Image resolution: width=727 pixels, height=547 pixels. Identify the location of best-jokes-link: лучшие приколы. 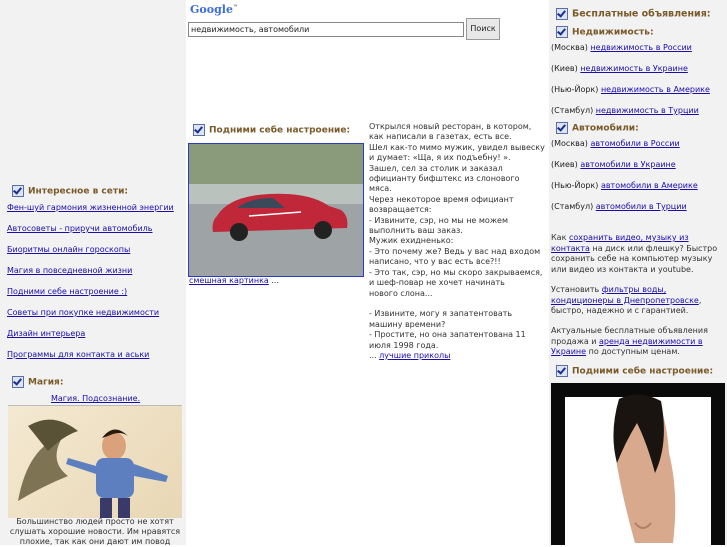
(414, 355).